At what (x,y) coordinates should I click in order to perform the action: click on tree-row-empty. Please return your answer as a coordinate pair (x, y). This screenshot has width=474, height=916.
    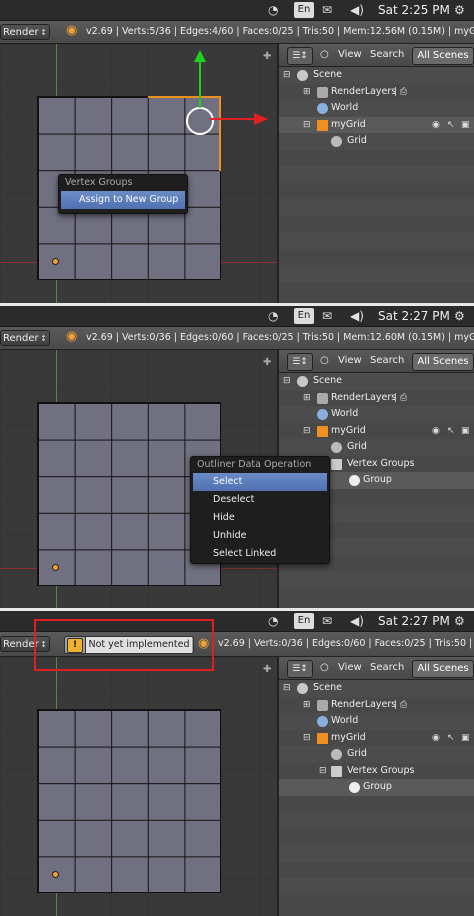
    Looking at the image, I should click on (376, 240).